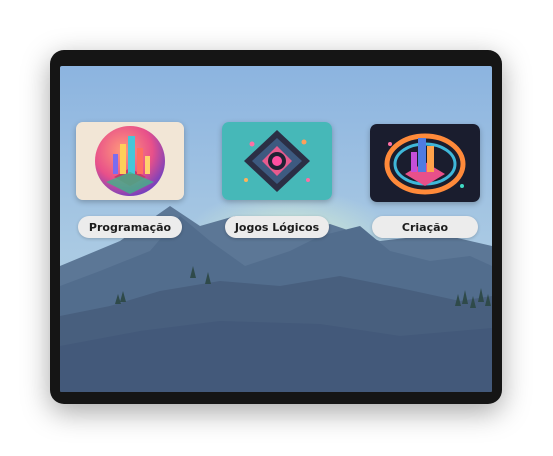 This screenshot has width=553, height=456. What do you see at coordinates (425, 163) in the screenshot?
I see `isometric-neon-structure-icon` at bounding box center [425, 163].